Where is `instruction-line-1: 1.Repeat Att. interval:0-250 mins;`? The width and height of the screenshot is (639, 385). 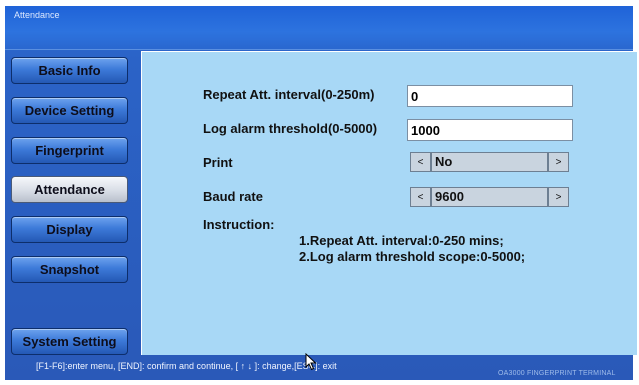
instruction-line-1: 1.Repeat Att. interval:0-250 mins; is located at coordinates (401, 240).